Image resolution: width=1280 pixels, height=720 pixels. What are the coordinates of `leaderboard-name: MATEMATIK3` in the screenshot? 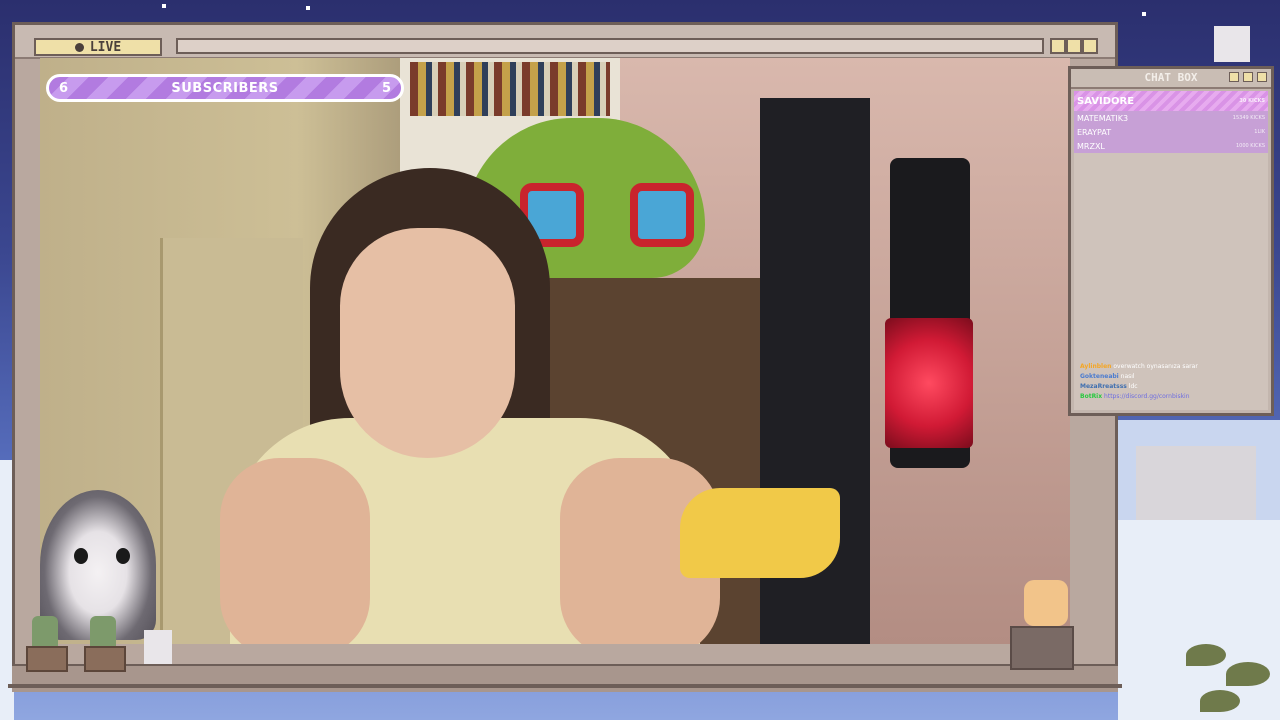 It's located at (1103, 118).